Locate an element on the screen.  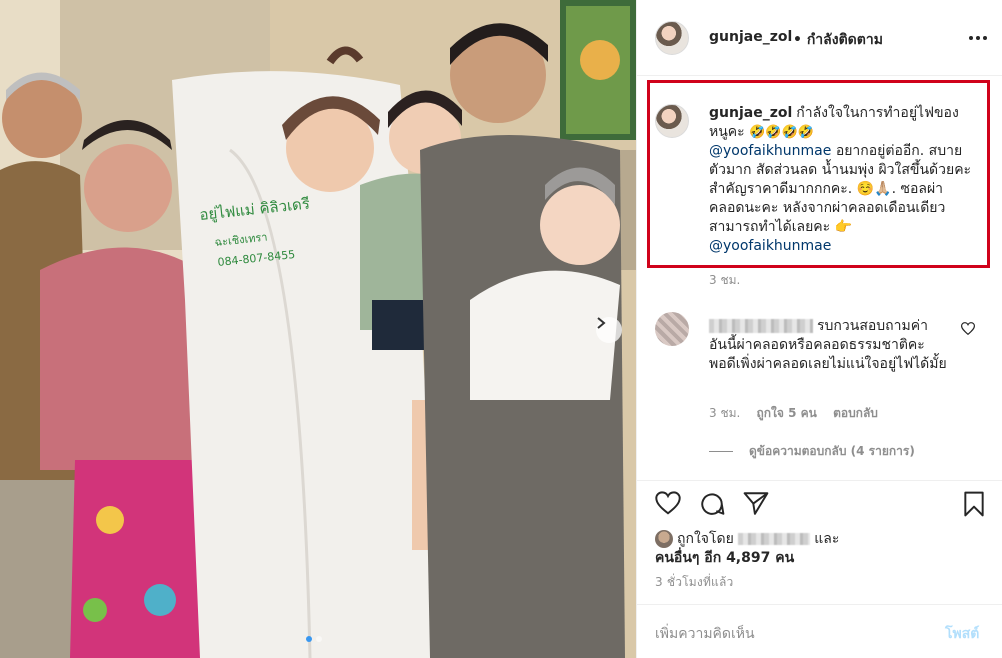
add-comment-input: เพิ่มความคิดเห็น is located at coordinates (705, 634).